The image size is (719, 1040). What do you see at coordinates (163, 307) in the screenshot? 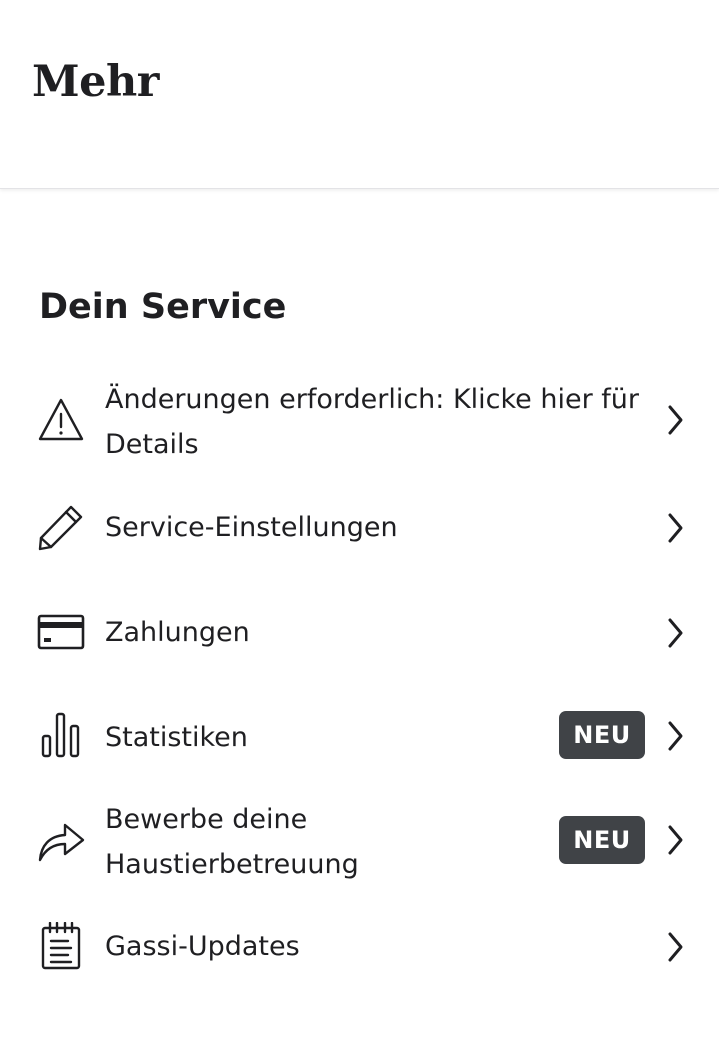
I see `section-title: Dein Service` at bounding box center [163, 307].